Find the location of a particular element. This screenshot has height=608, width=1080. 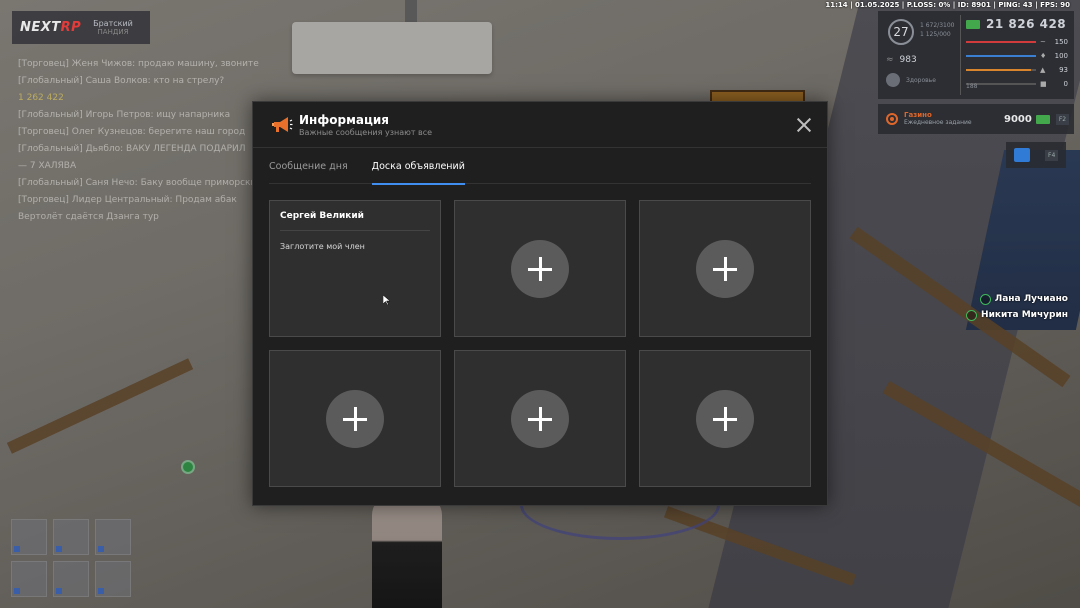

stat-bar-row: ▲ 93 is located at coordinates (1017, 70).